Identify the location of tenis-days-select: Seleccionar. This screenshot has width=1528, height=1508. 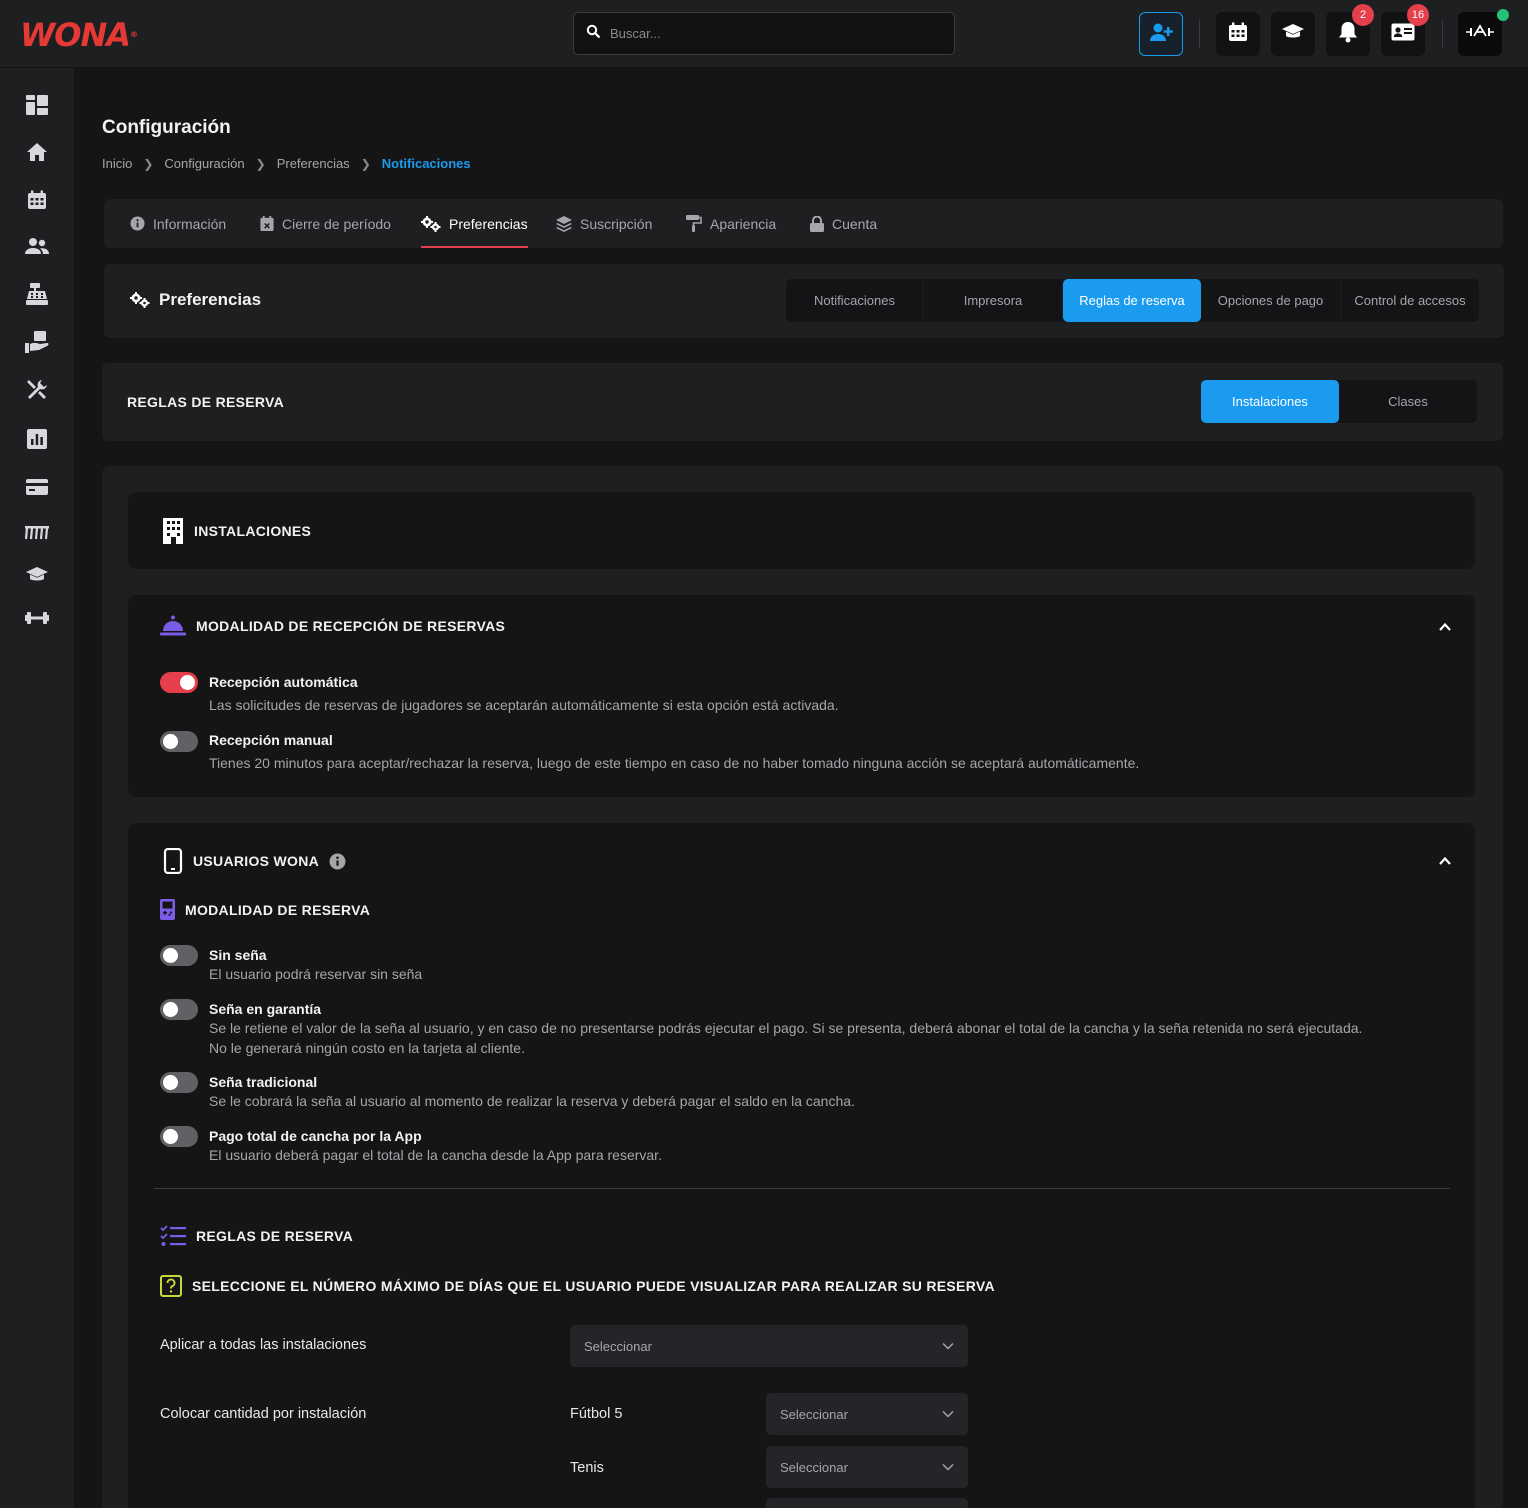
(867, 1467).